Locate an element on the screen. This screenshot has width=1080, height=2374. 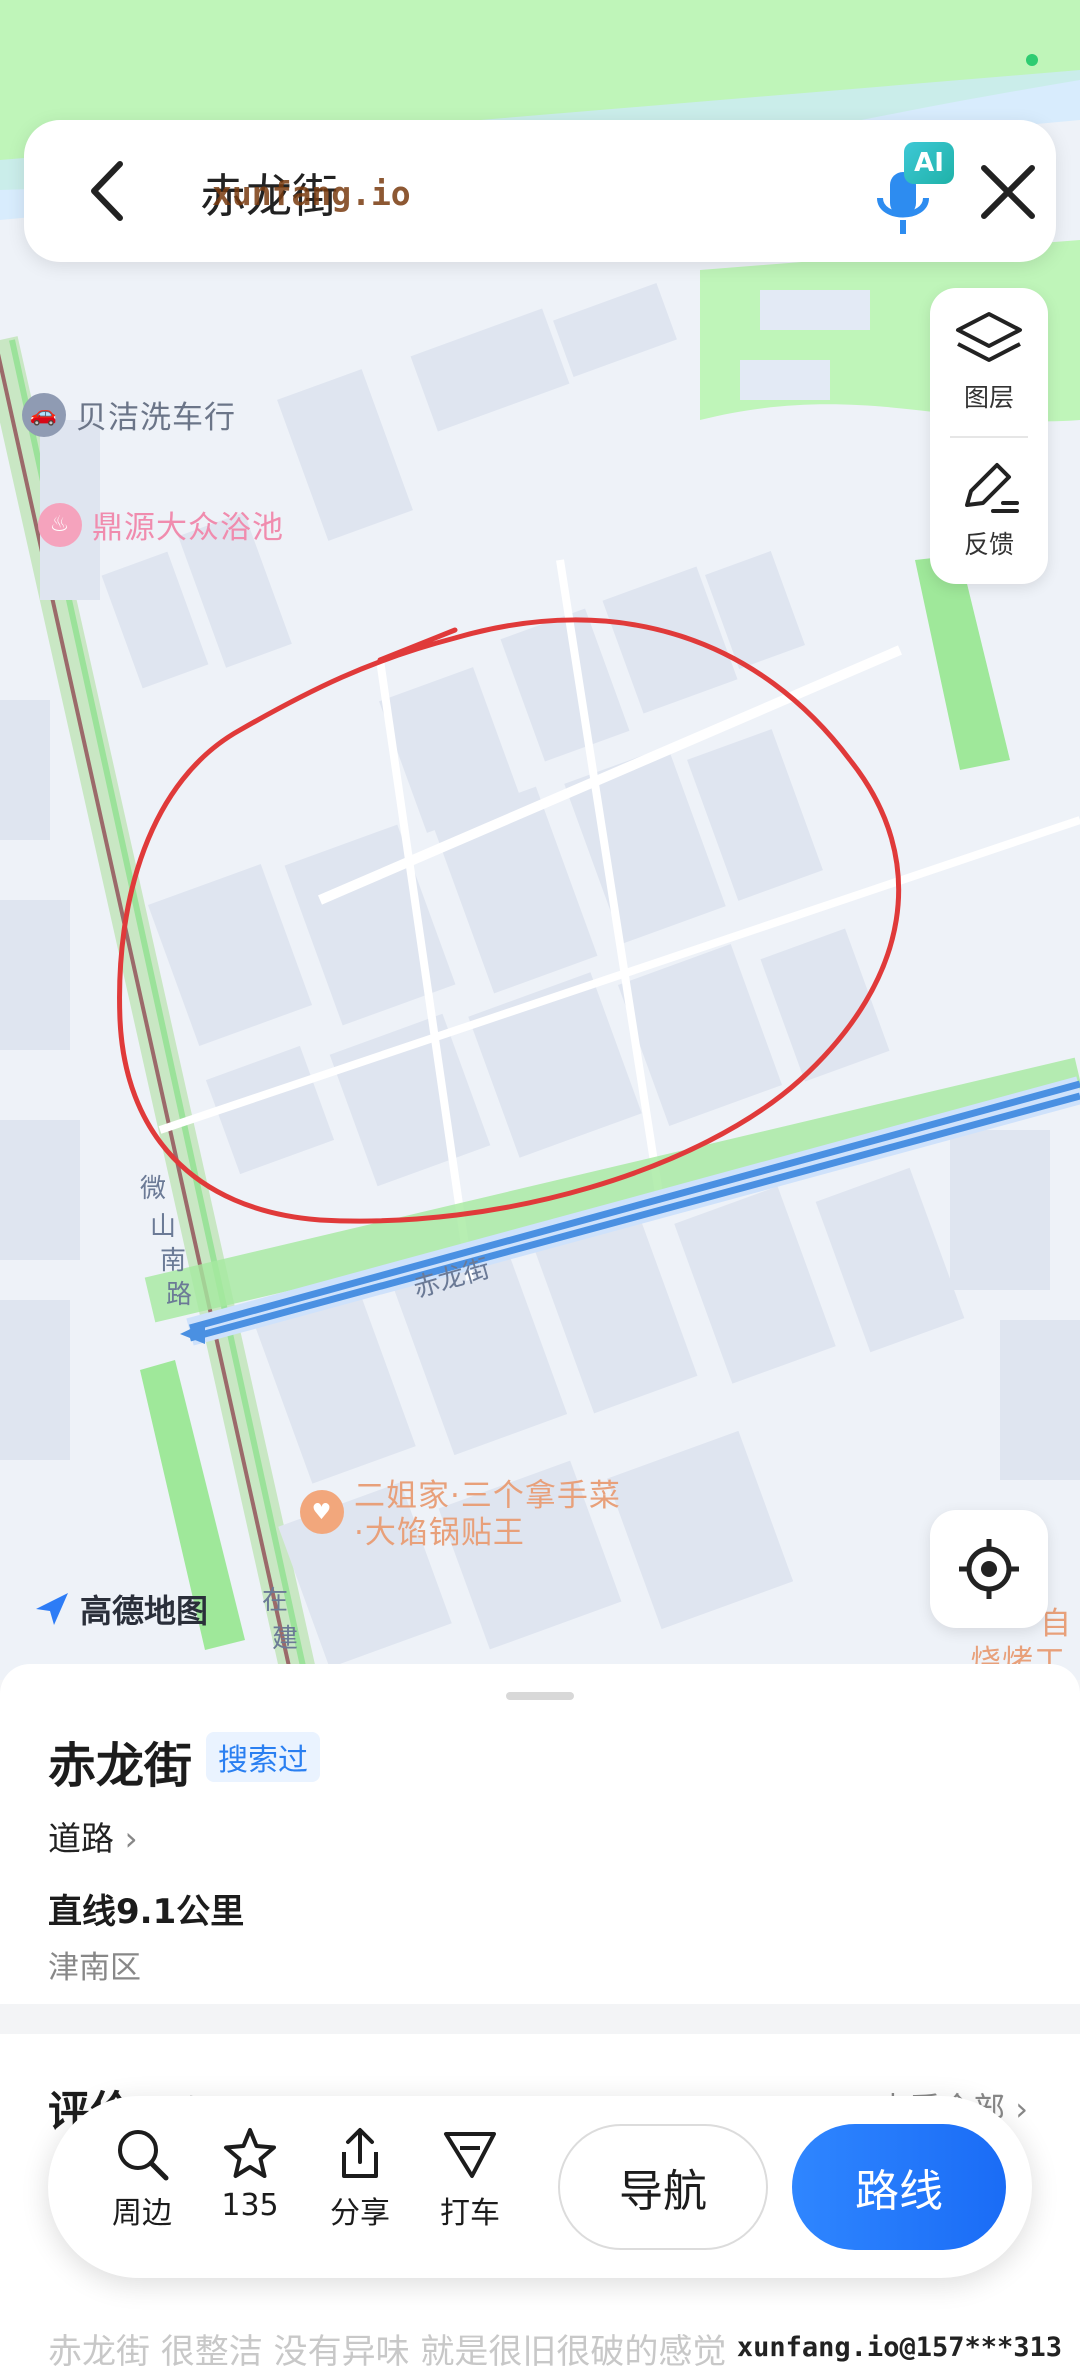
poi-restaurant: ♥ 二姐家·三个拿手菜 ·大馅锅贴王 is located at coordinates (460, 1515).